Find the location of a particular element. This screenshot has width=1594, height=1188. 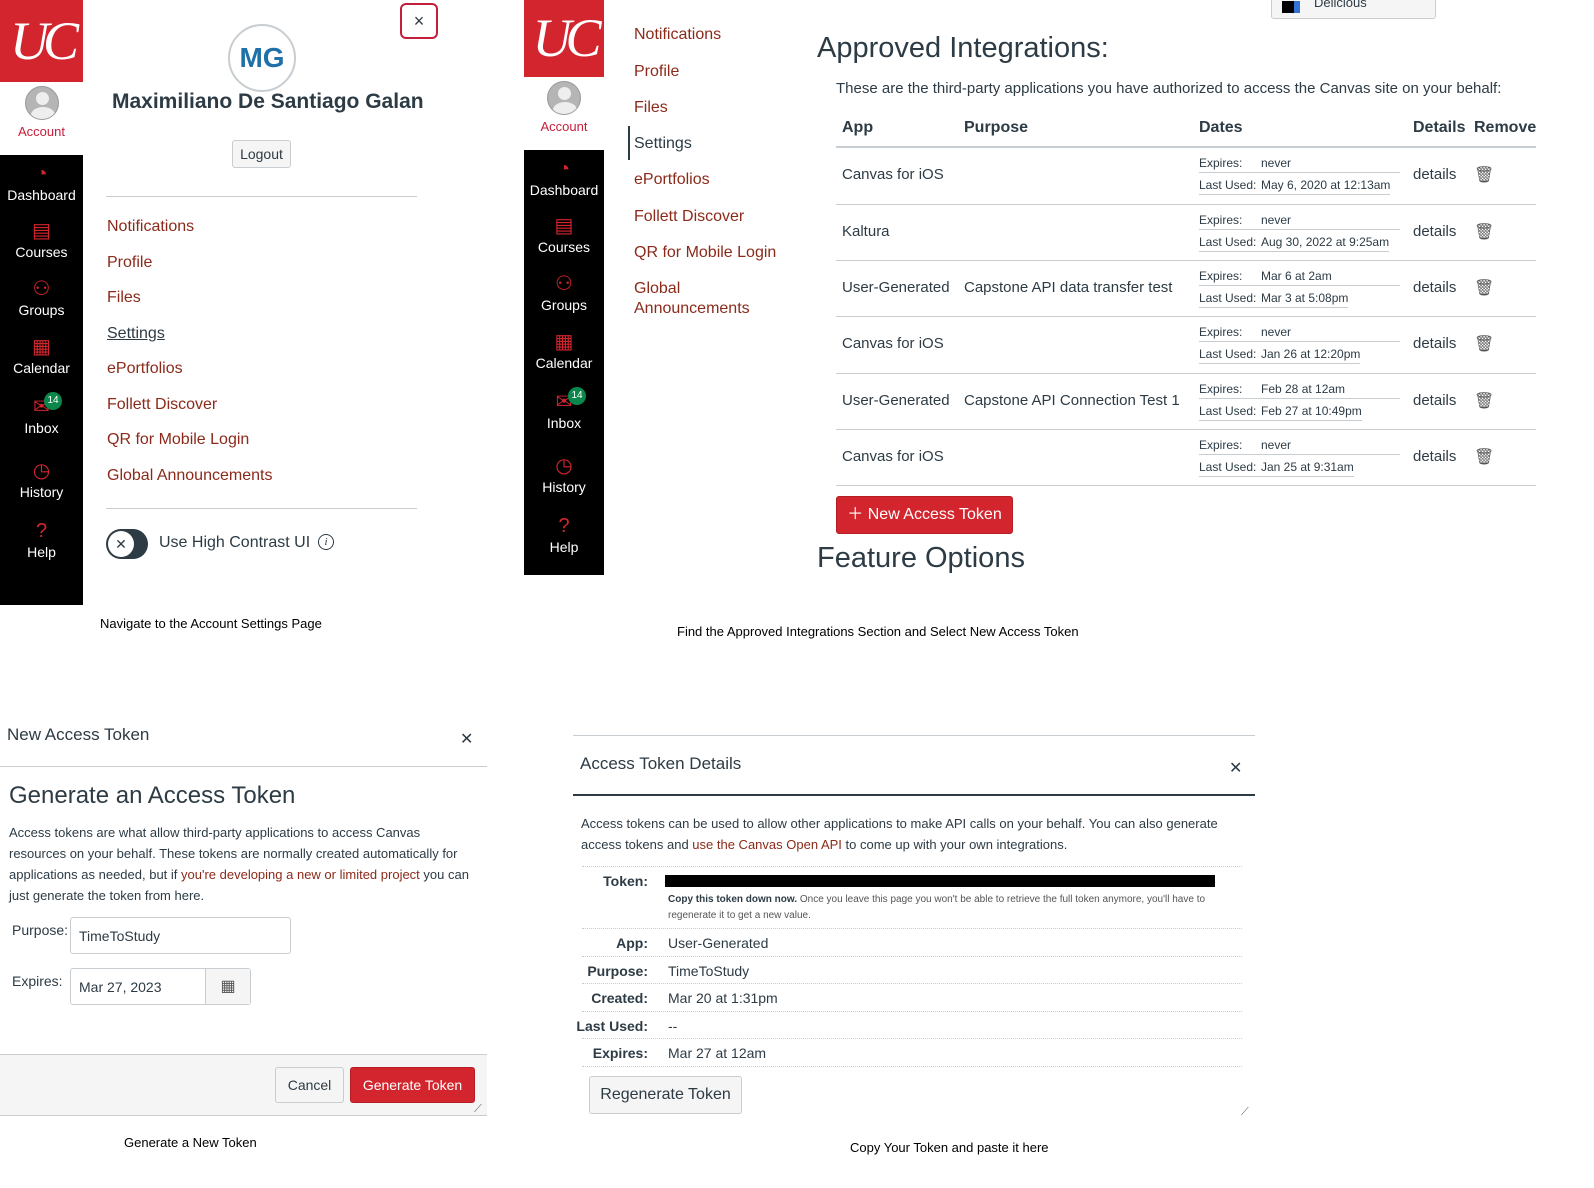

account-menu-profile: Profile is located at coordinates (129, 263).